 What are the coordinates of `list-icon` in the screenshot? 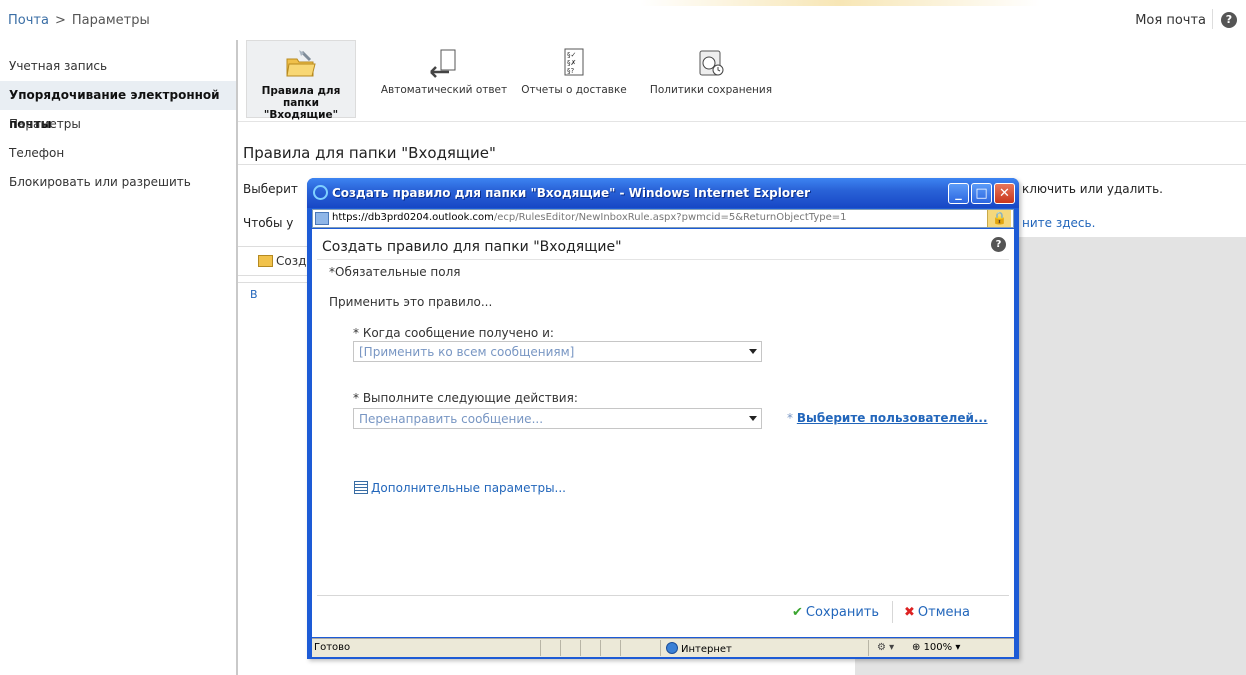 It's located at (361, 487).